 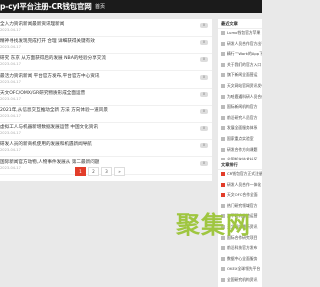 I want to click on sidebar-item: 精行™Work的App下载, so click(x=240, y=55).